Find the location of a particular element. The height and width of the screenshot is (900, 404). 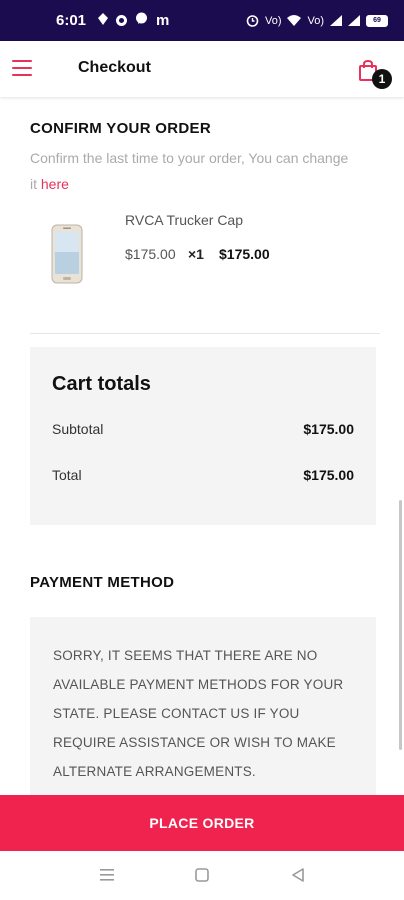

battery-icon: 69 is located at coordinates (377, 20).